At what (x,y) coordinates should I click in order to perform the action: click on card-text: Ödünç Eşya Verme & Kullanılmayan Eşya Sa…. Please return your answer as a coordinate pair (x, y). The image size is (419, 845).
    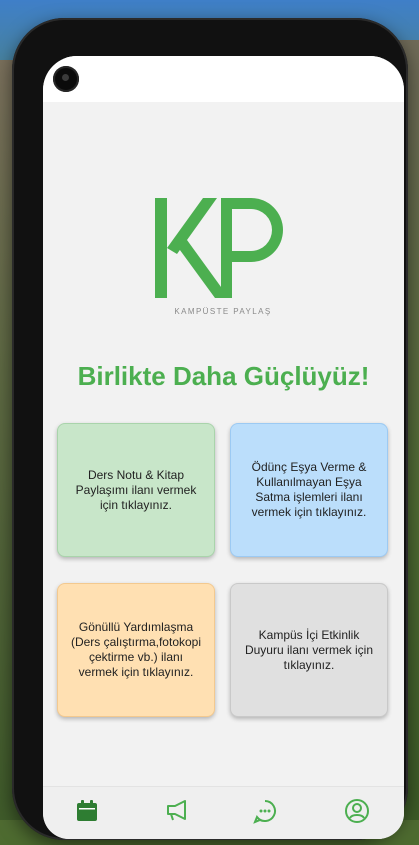
    Looking at the image, I should click on (309, 489).